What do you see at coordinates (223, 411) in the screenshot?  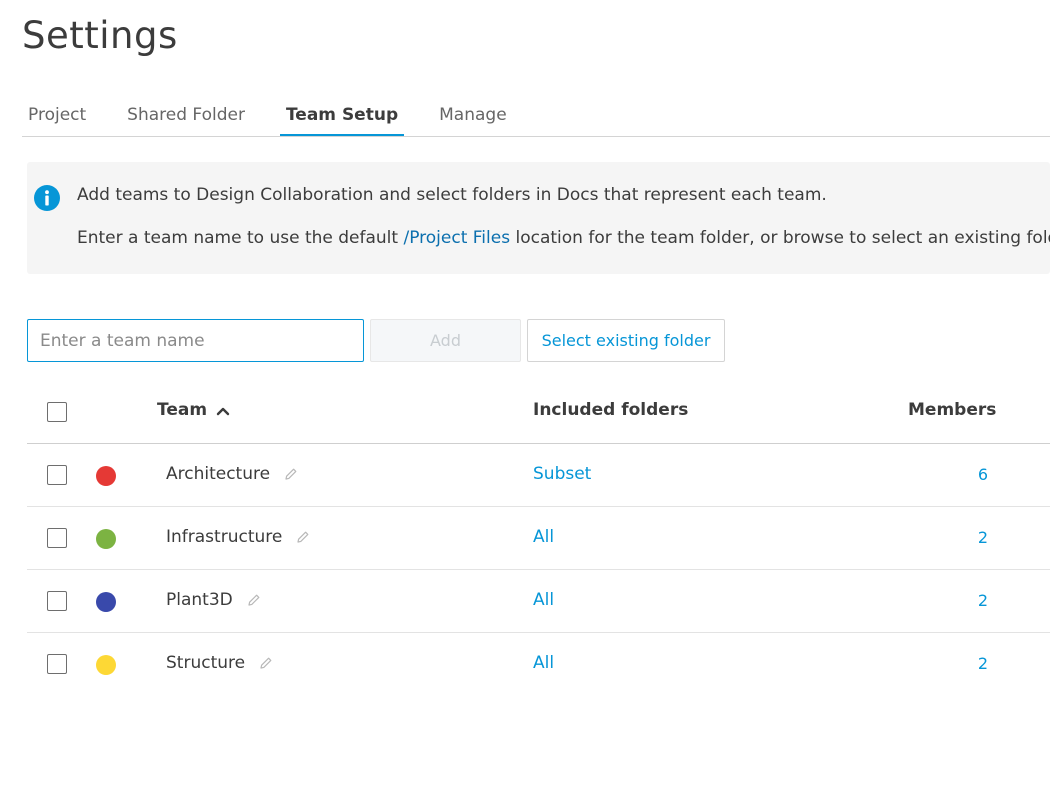 I see `sort-ascending-icon` at bounding box center [223, 411].